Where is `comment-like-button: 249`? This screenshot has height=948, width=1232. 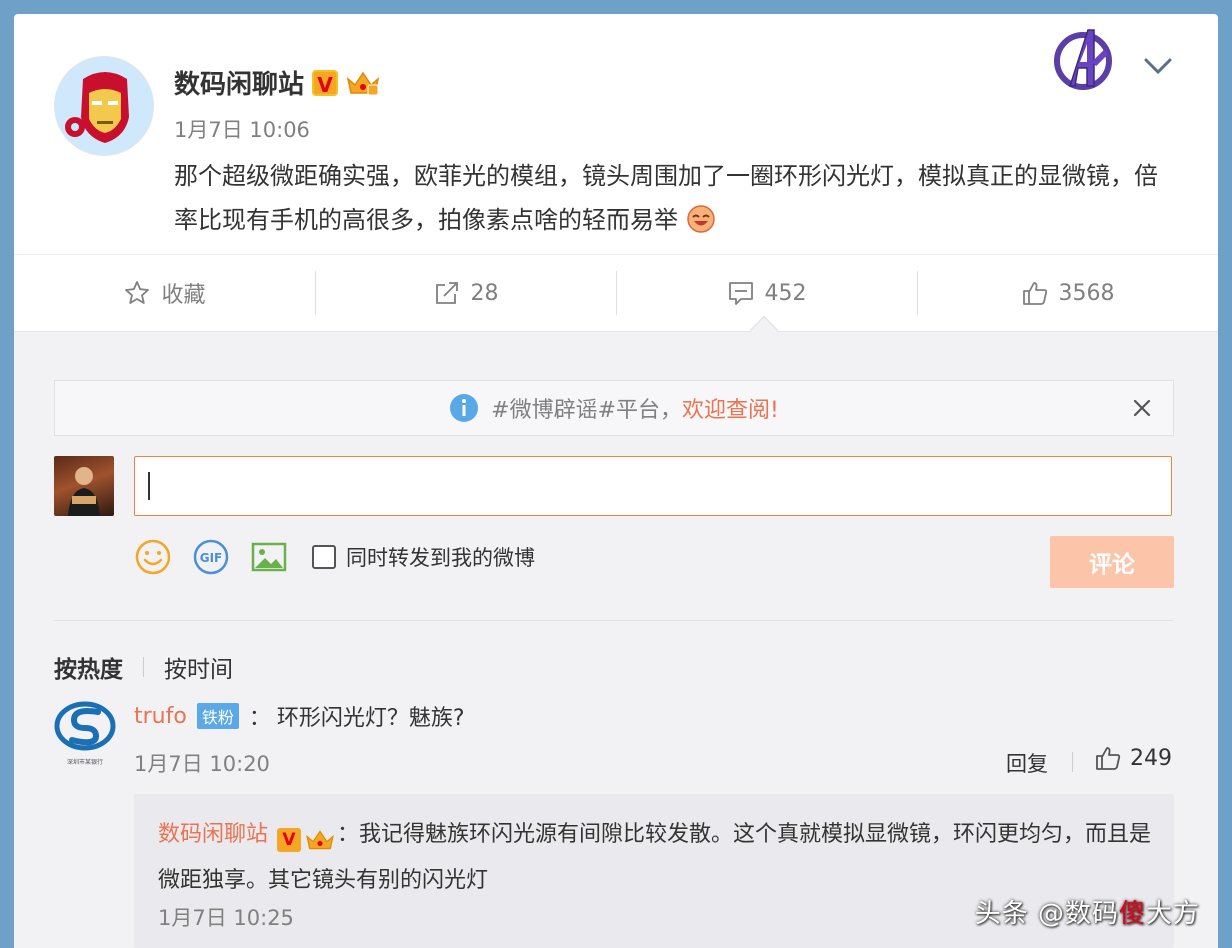 comment-like-button: 249 is located at coordinates (1133, 758).